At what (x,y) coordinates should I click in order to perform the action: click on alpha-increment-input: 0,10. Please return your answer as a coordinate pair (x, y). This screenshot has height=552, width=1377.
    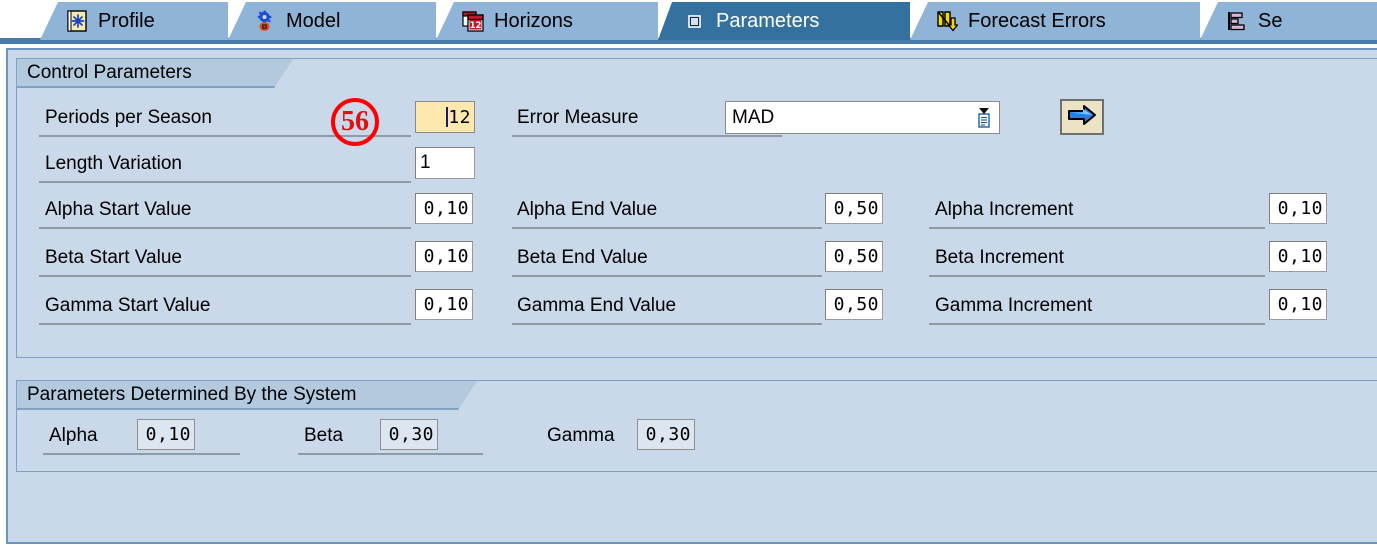
    Looking at the image, I should click on (1298, 208).